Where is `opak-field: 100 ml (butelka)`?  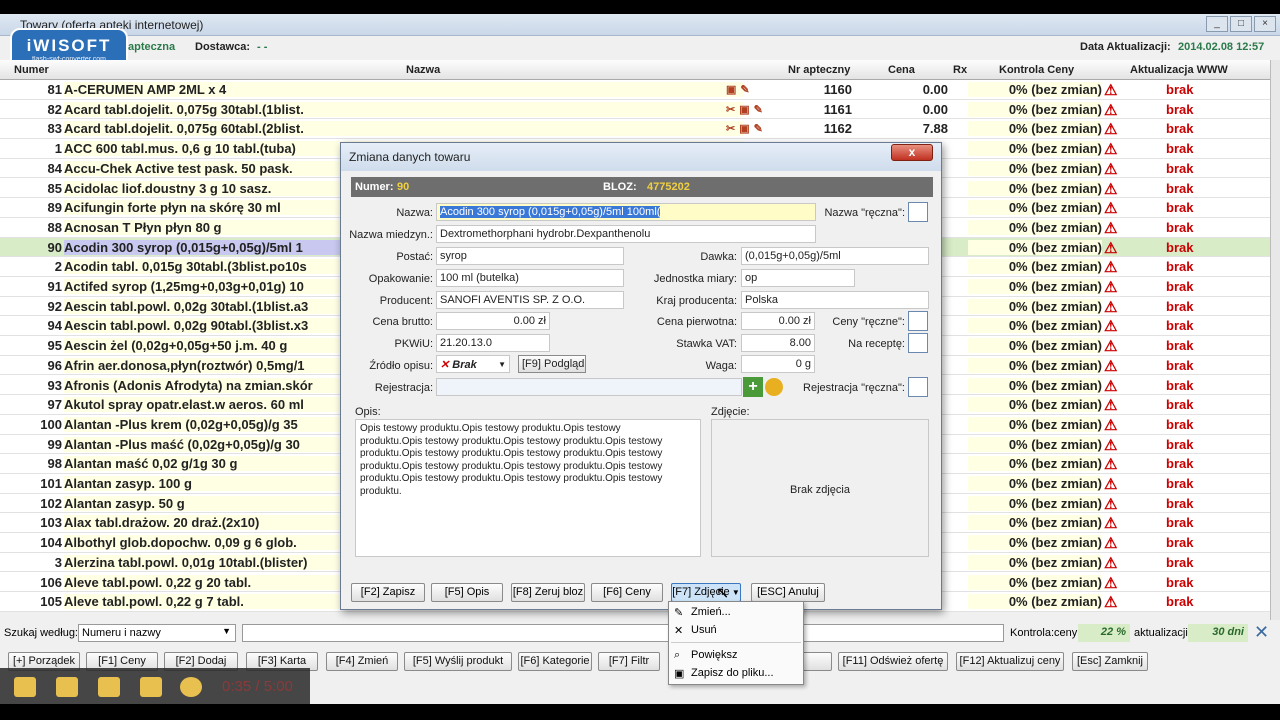
opak-field: 100 ml (butelka) is located at coordinates (530, 278).